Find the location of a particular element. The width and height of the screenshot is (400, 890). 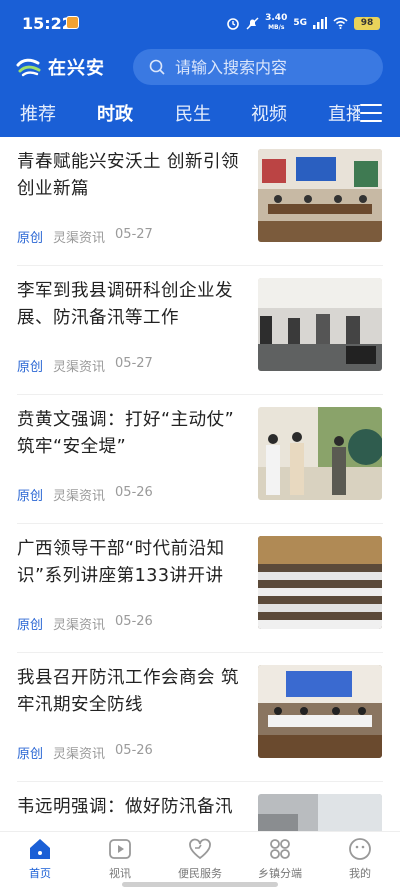

speed-value: 3.40 is located at coordinates (276, 18).